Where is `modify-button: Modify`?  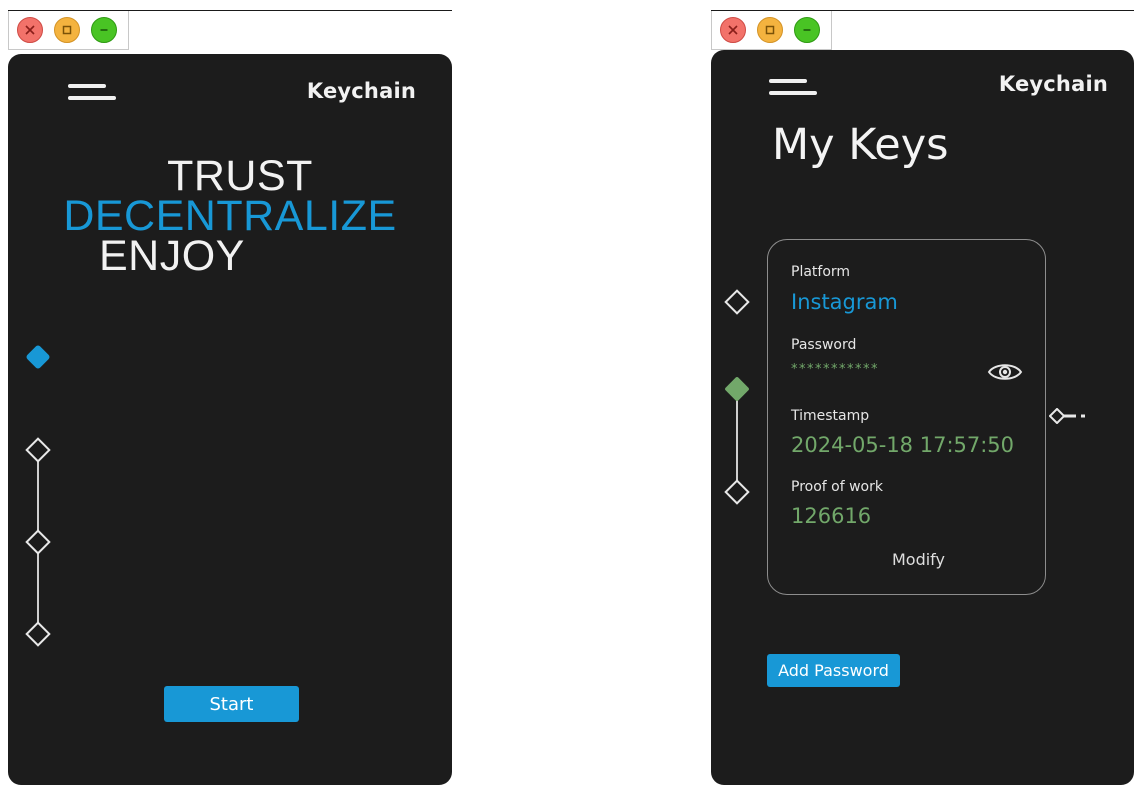
modify-button: Modify is located at coordinates (918, 559).